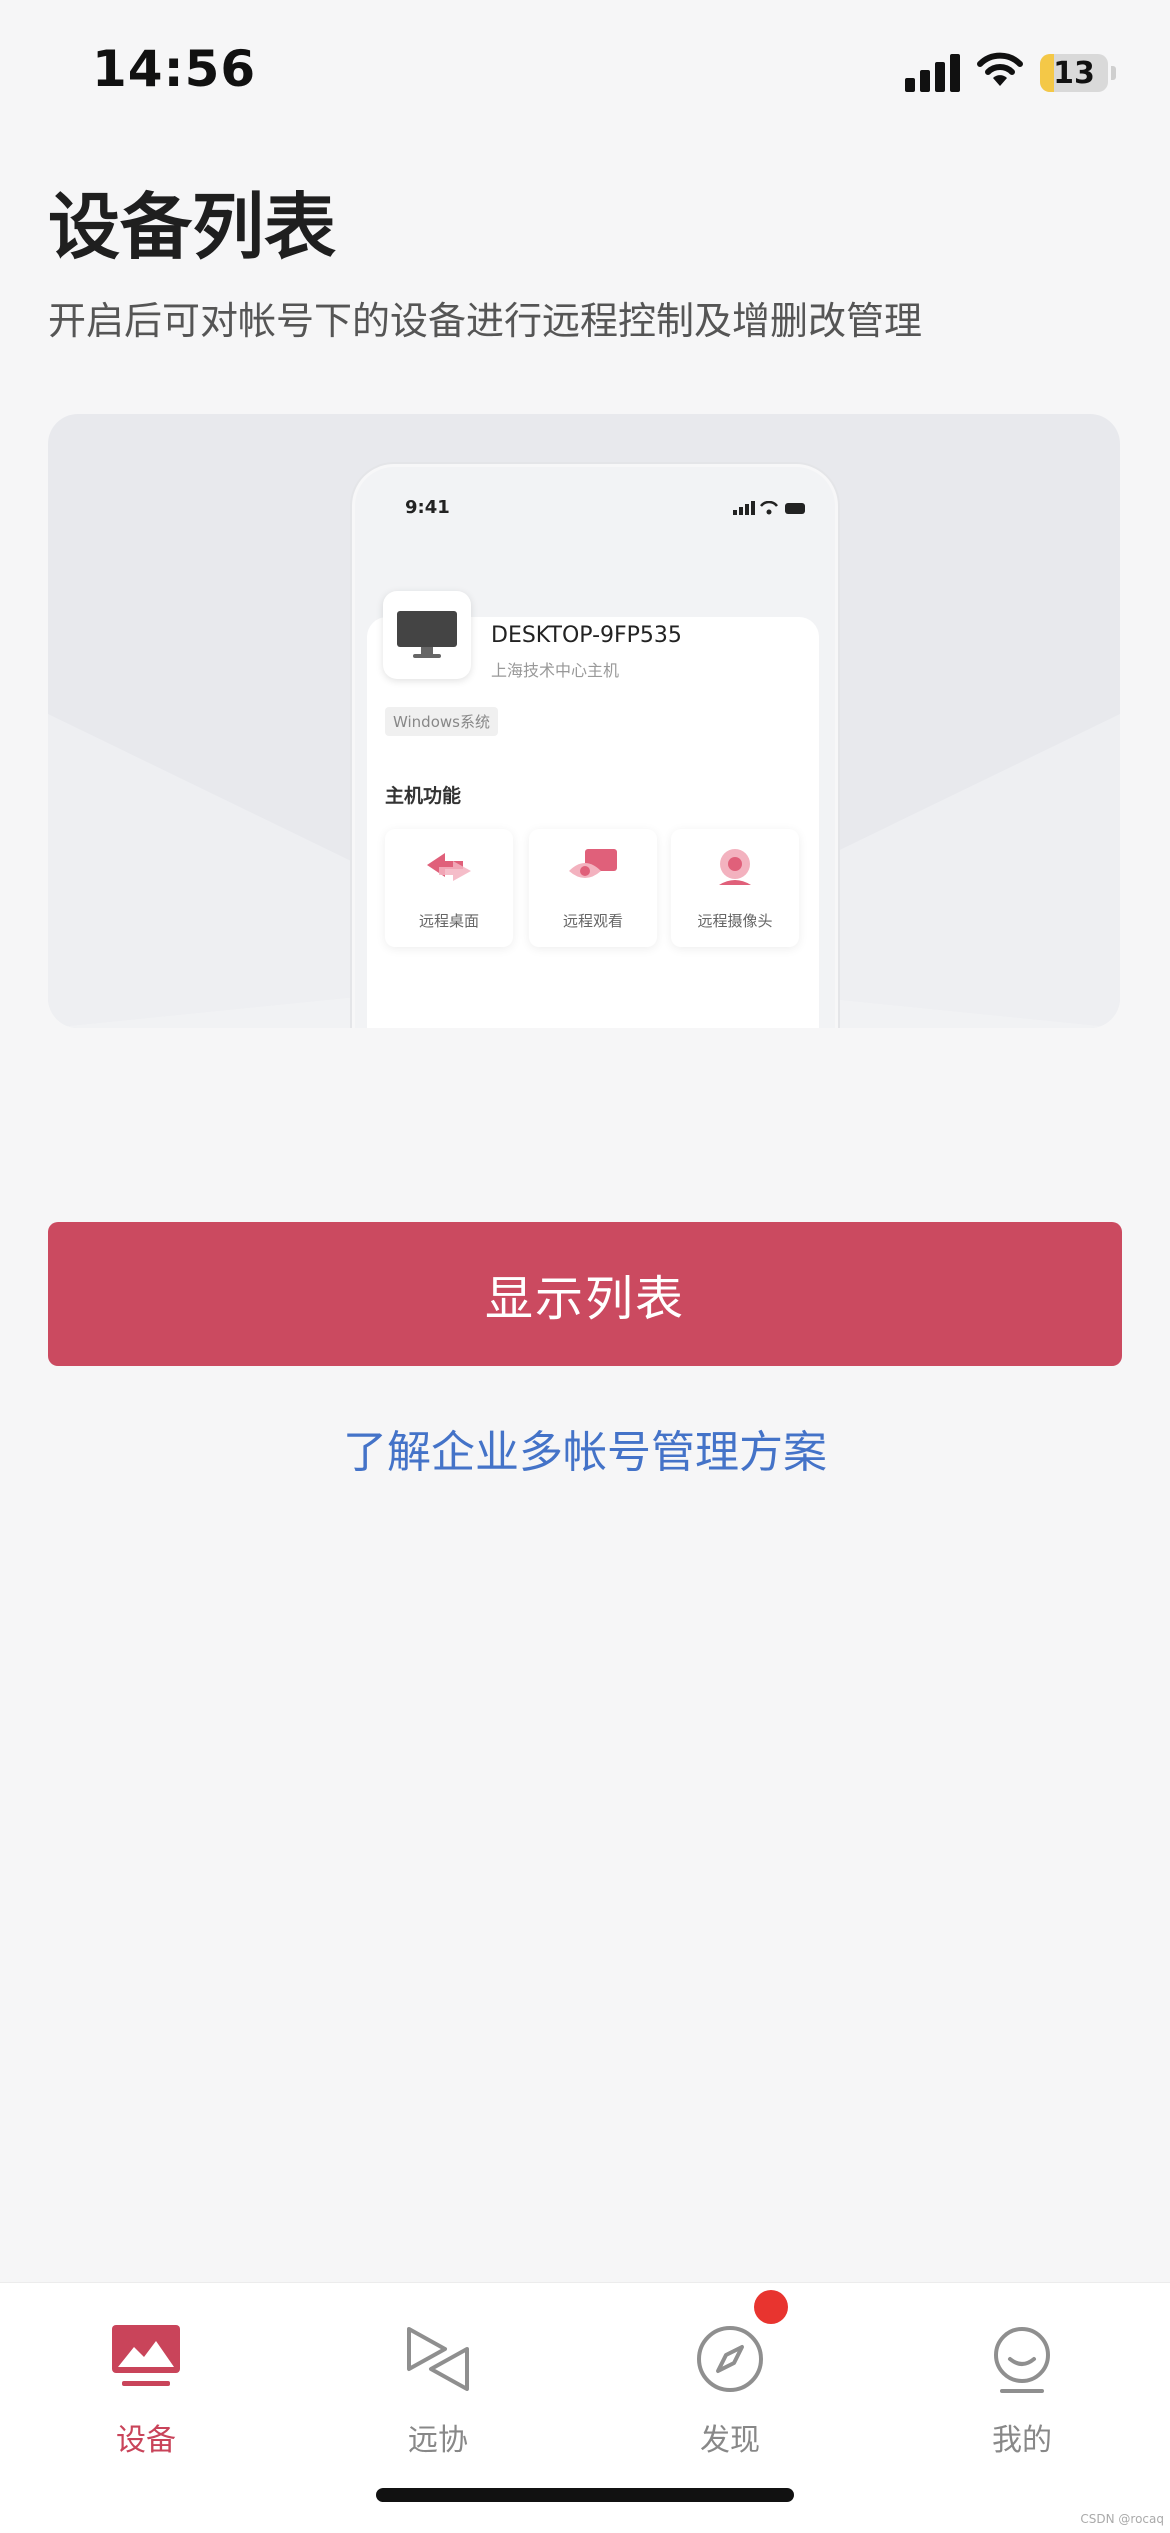 The width and height of the screenshot is (1170, 2533). Describe the element at coordinates (593, 888) in the screenshot. I see `mock-function-card: 远程观看` at that location.